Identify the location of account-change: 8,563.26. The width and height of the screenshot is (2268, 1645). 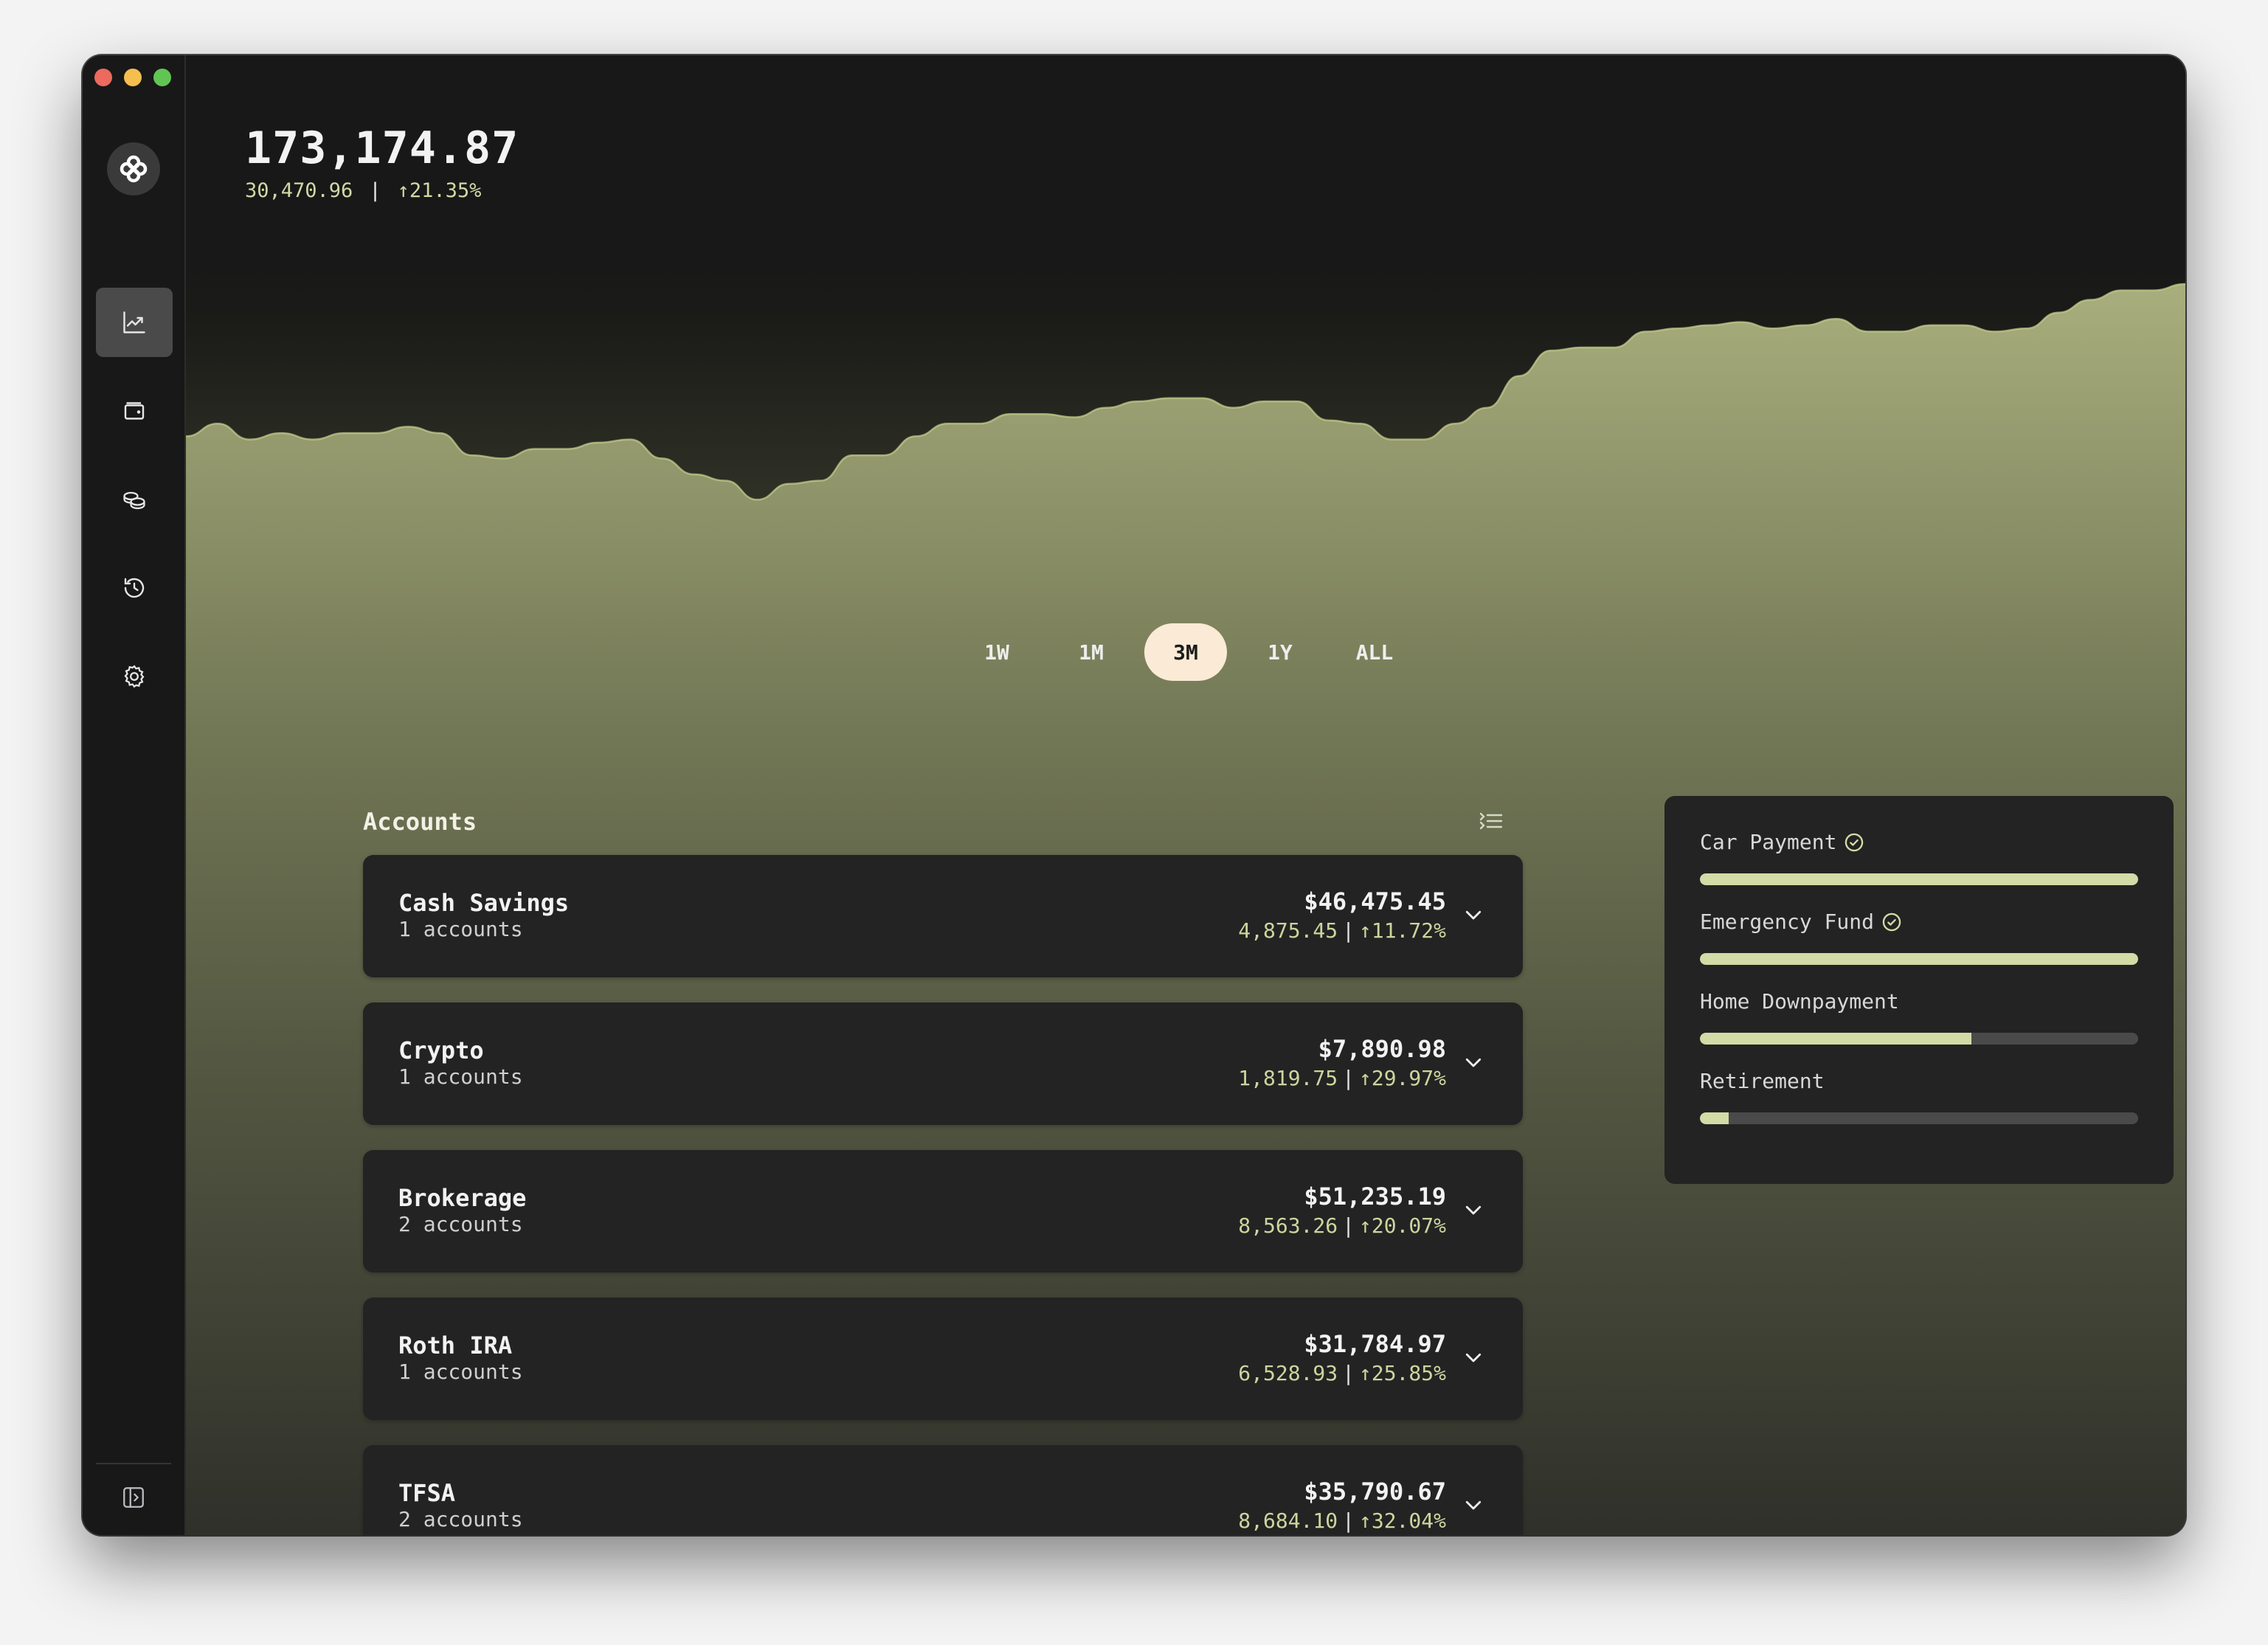
(1288, 1225).